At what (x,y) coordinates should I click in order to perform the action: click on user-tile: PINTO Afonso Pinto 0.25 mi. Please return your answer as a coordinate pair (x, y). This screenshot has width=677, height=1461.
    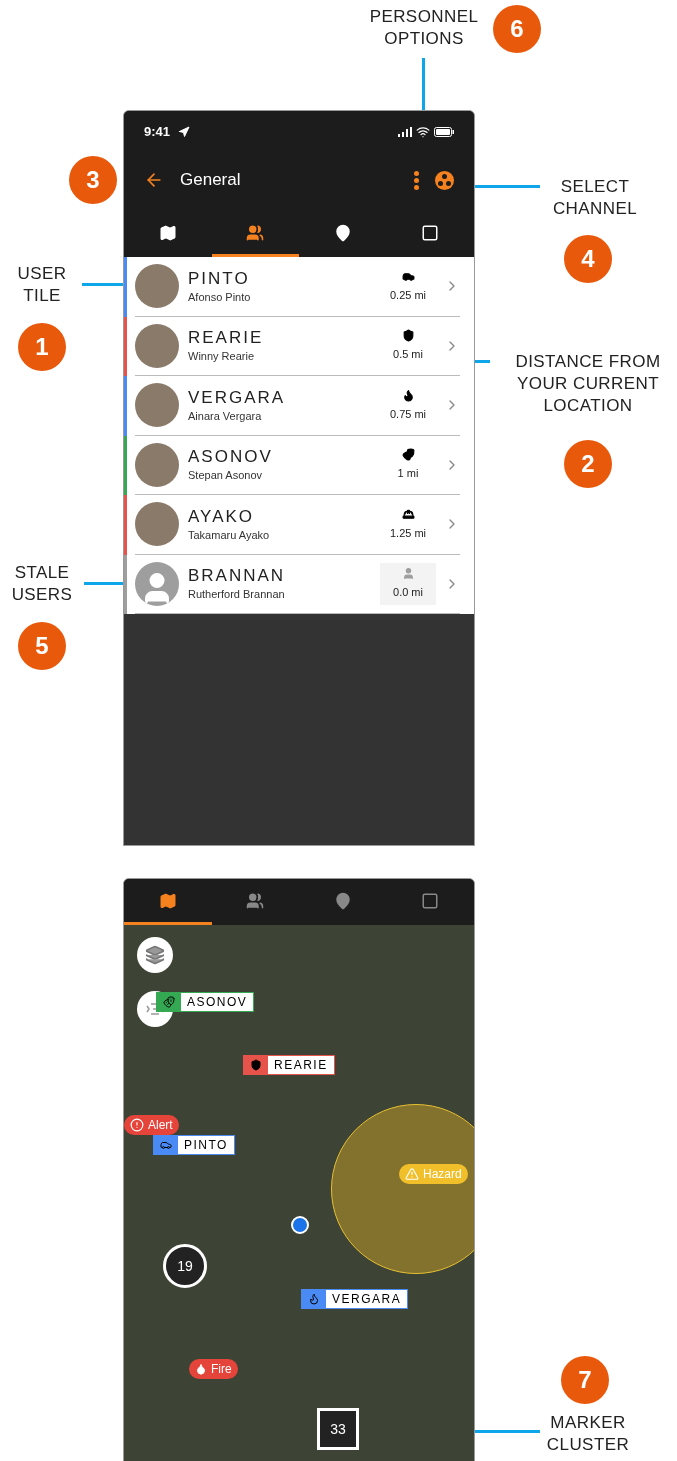
    Looking at the image, I should click on (299, 287).